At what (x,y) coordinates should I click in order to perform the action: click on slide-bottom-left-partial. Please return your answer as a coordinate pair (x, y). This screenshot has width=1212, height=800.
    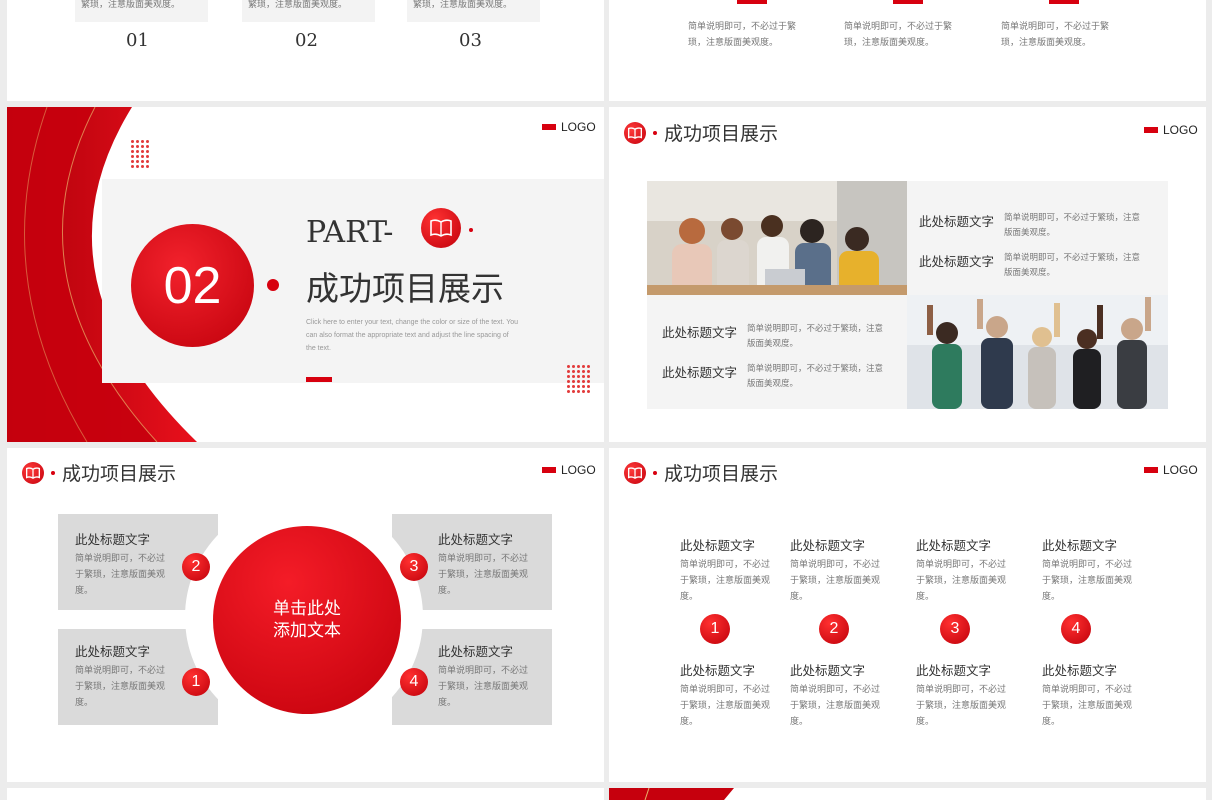
    Looking at the image, I should click on (305, 794).